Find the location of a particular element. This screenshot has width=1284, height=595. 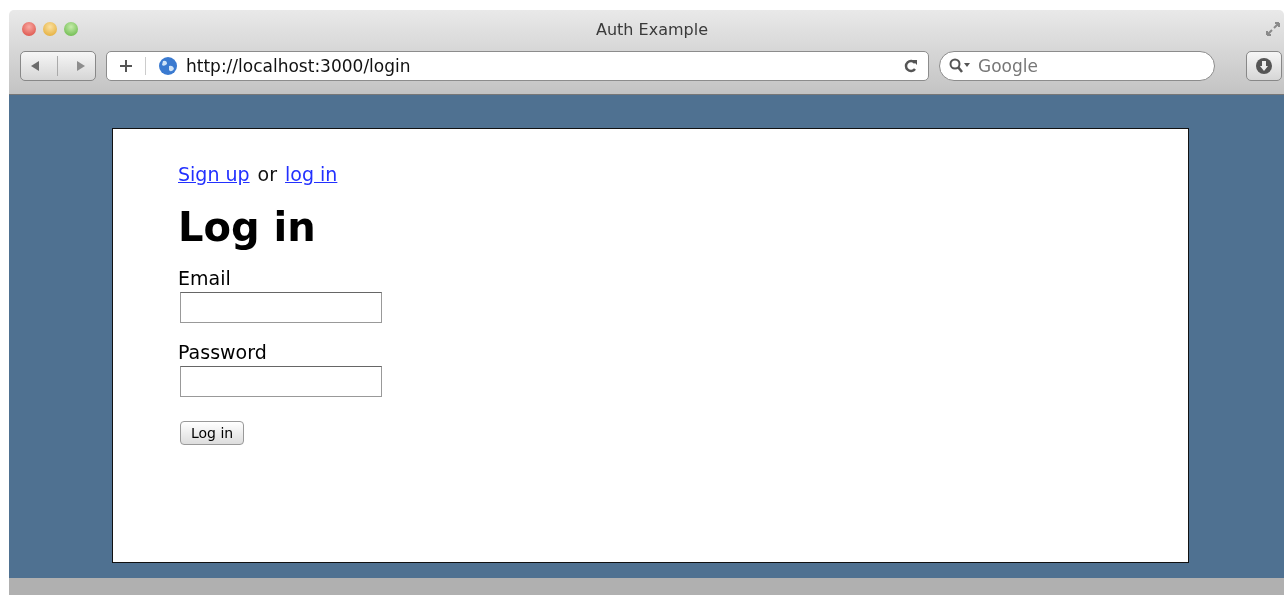

nav-link: log in is located at coordinates (311, 174).